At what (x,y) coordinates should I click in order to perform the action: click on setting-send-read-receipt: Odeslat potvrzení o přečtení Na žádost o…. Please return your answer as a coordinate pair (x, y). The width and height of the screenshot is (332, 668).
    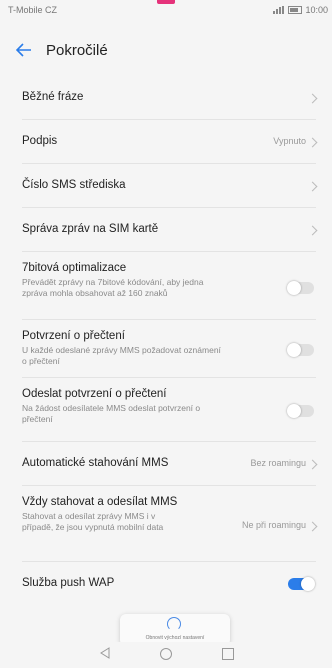
    Looking at the image, I should click on (169, 410).